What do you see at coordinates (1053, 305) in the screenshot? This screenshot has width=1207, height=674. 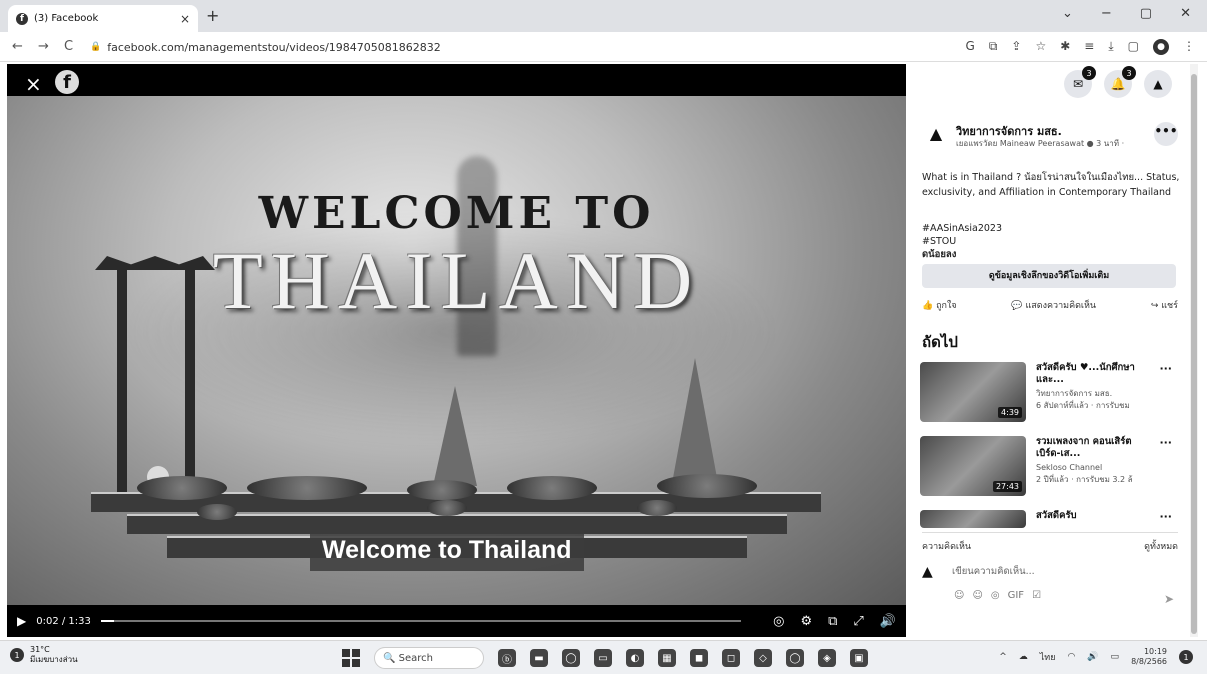 I see `comment-button: 💬 แสดงความคิดเห็น` at bounding box center [1053, 305].